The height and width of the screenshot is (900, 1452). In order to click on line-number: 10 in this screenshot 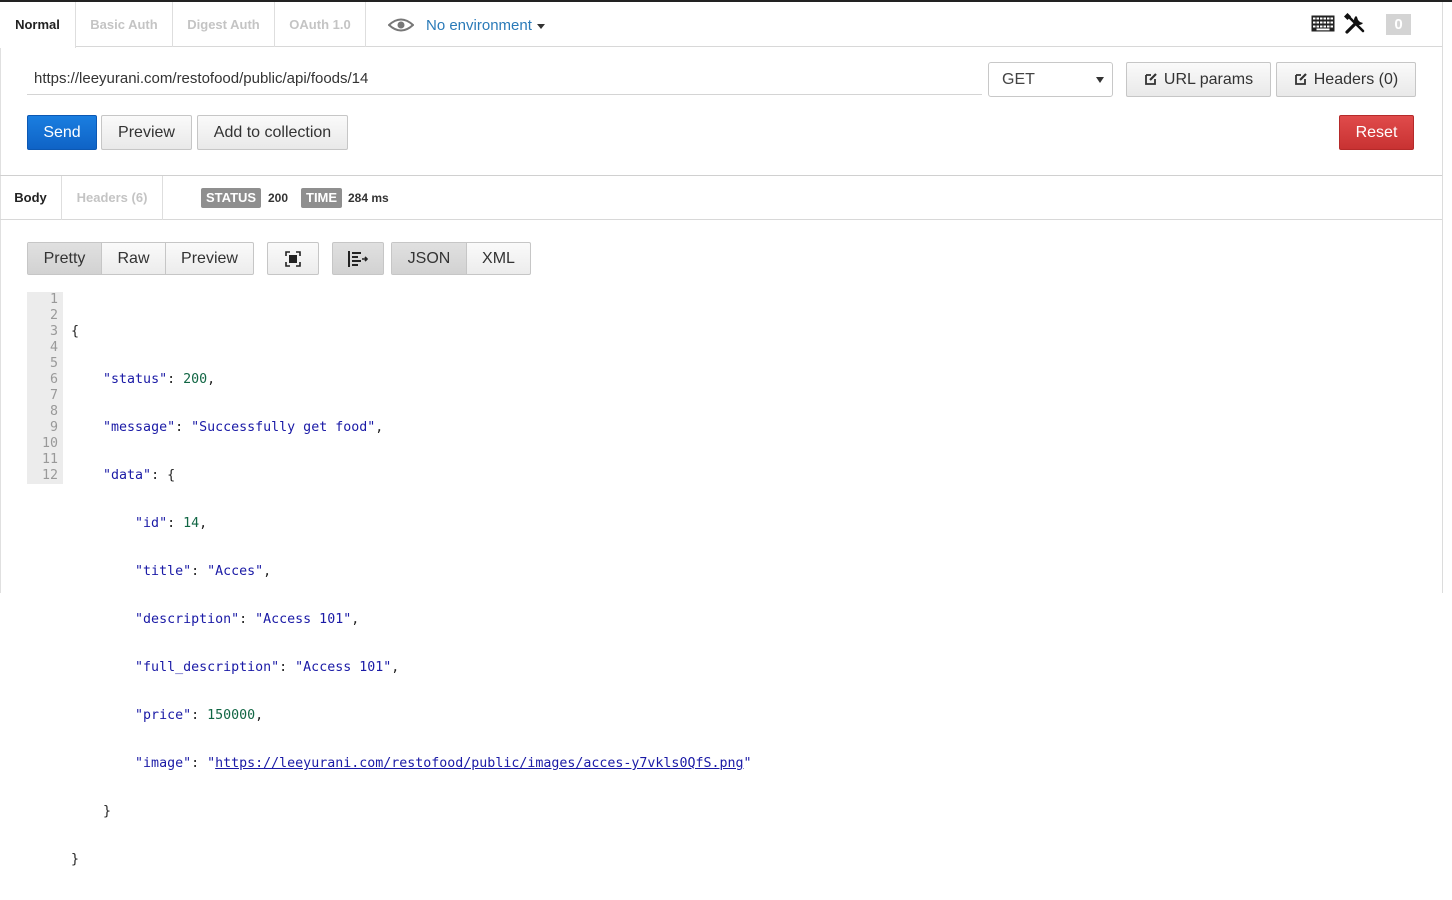, I will do `click(49, 443)`.